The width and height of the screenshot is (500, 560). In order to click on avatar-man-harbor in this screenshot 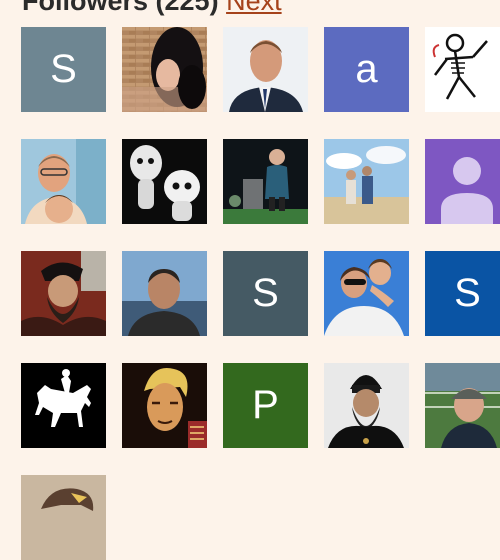, I will do `click(164, 293)`.